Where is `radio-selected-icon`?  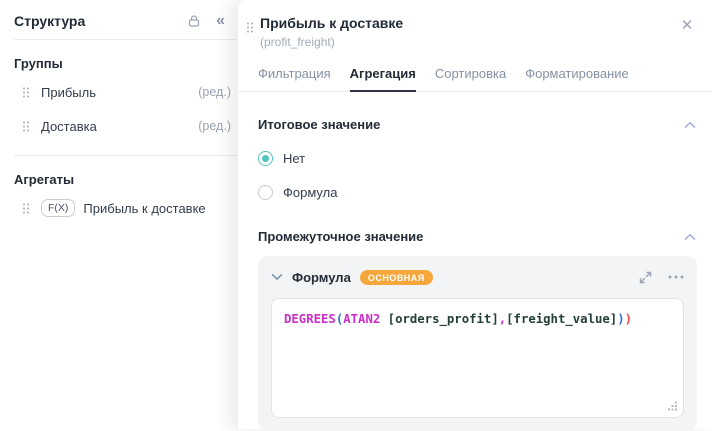
radio-selected-icon is located at coordinates (265, 158).